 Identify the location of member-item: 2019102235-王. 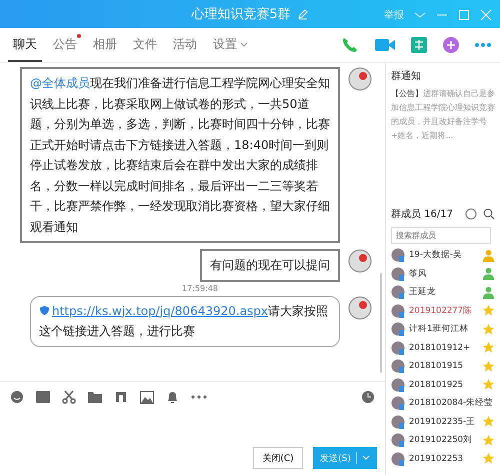
(443, 421).